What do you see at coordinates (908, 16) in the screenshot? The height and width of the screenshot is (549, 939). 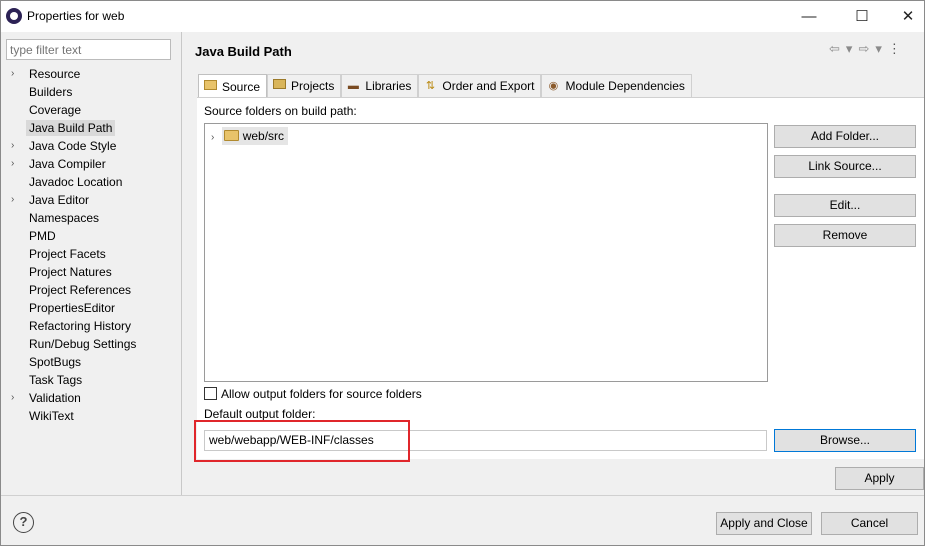 I see `close-button: ✕` at bounding box center [908, 16].